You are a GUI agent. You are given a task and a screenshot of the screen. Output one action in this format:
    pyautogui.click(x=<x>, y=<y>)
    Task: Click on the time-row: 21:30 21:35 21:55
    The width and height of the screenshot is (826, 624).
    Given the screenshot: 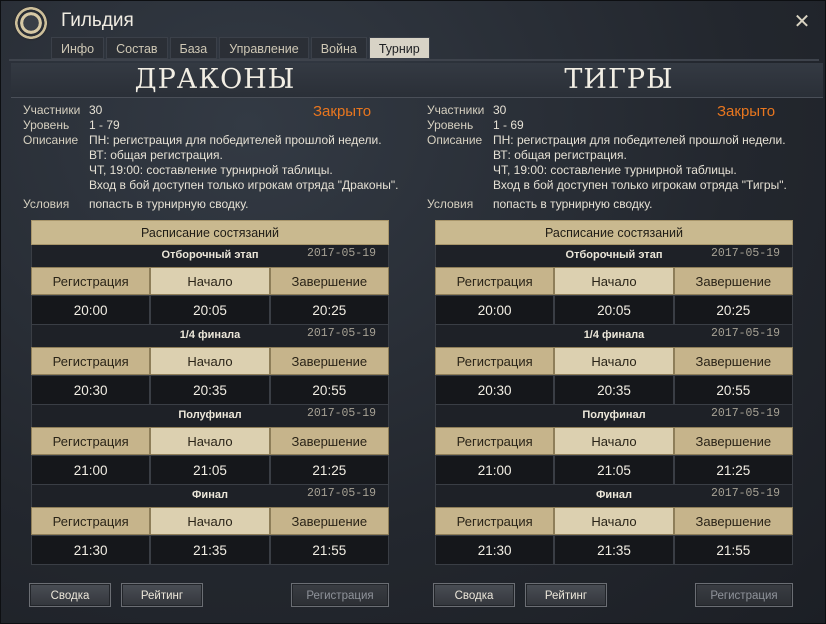 What is the action you would take?
    pyautogui.click(x=210, y=550)
    